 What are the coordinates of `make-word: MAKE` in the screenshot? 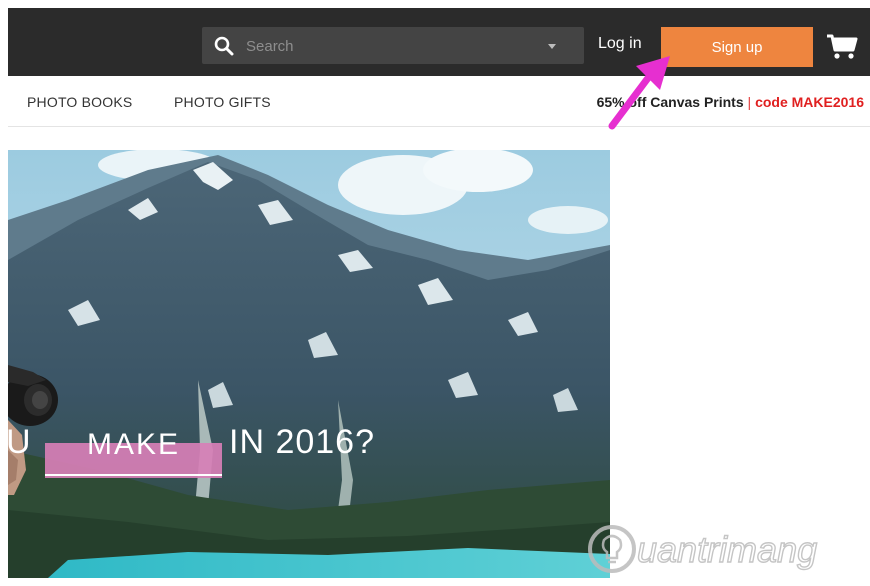 It's located at (133, 444).